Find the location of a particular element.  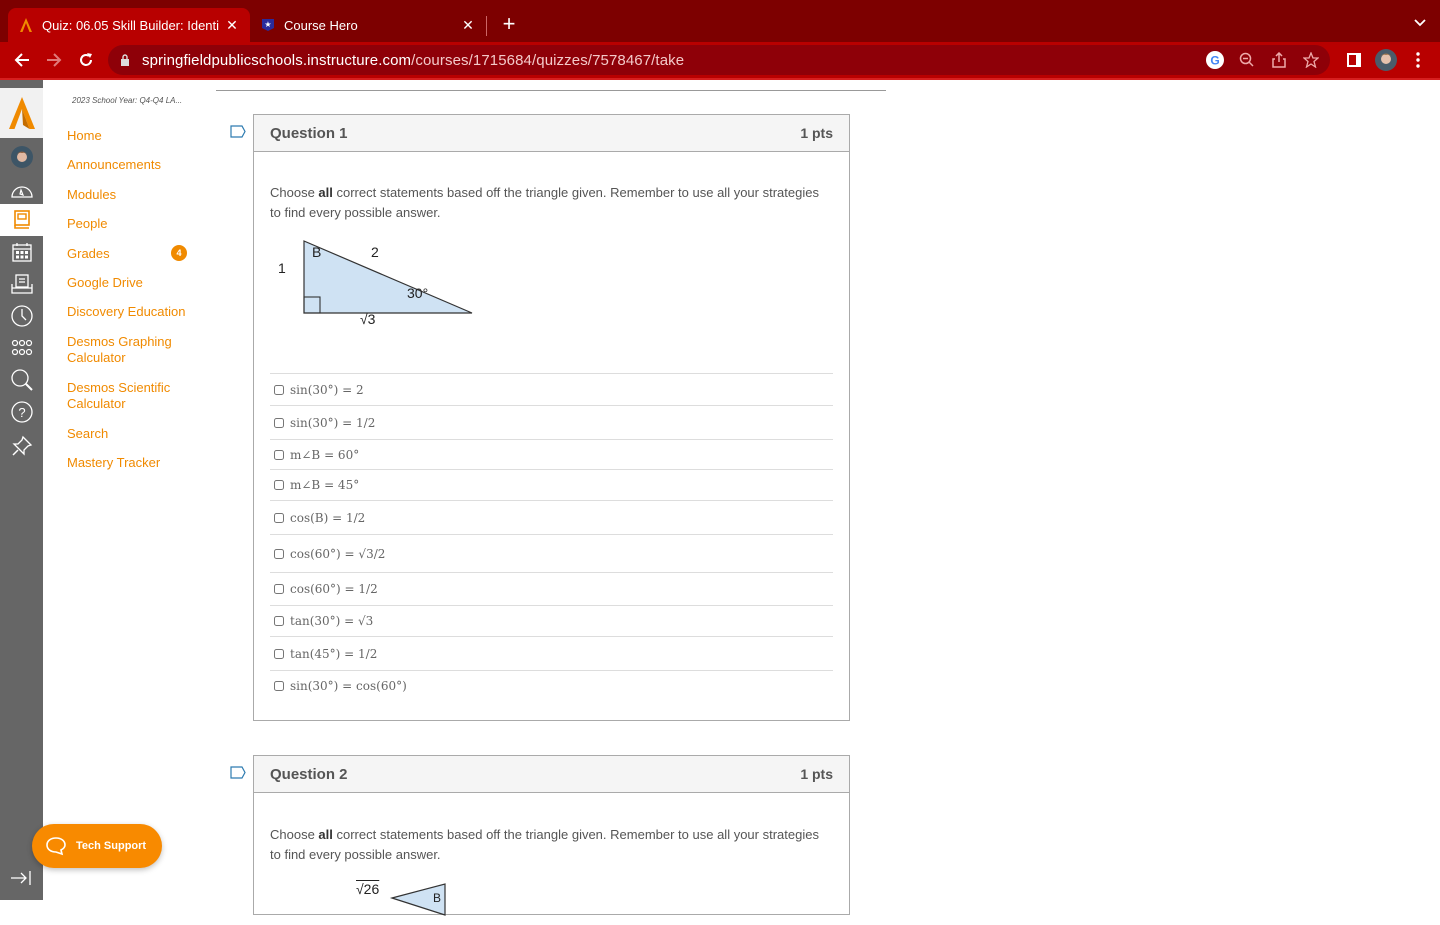

course-nav-google-drive: Google Drive is located at coordinates (105, 283).